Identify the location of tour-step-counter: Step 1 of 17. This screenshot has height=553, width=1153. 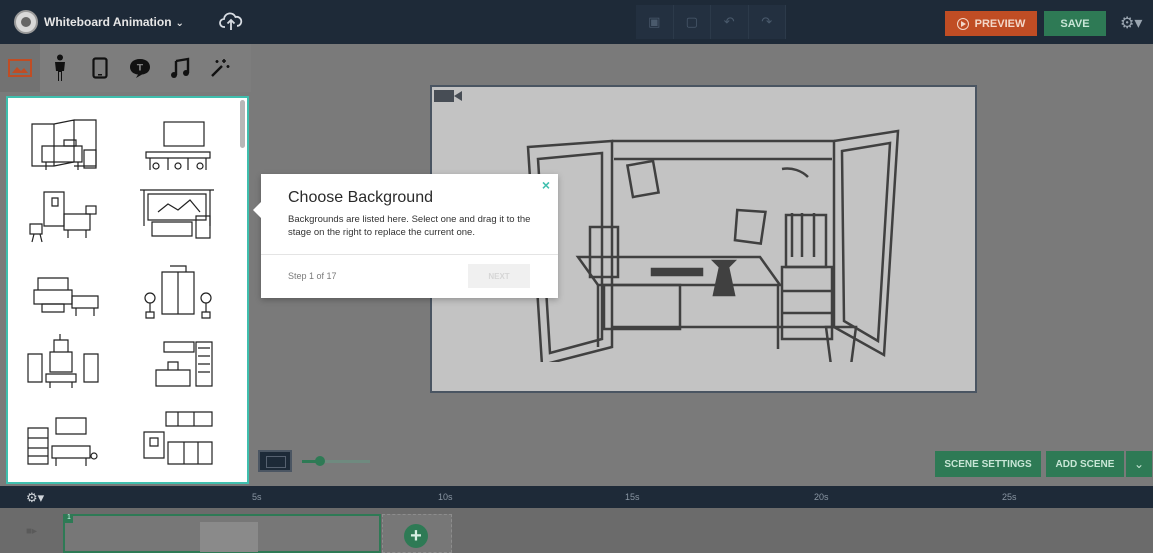
(312, 276).